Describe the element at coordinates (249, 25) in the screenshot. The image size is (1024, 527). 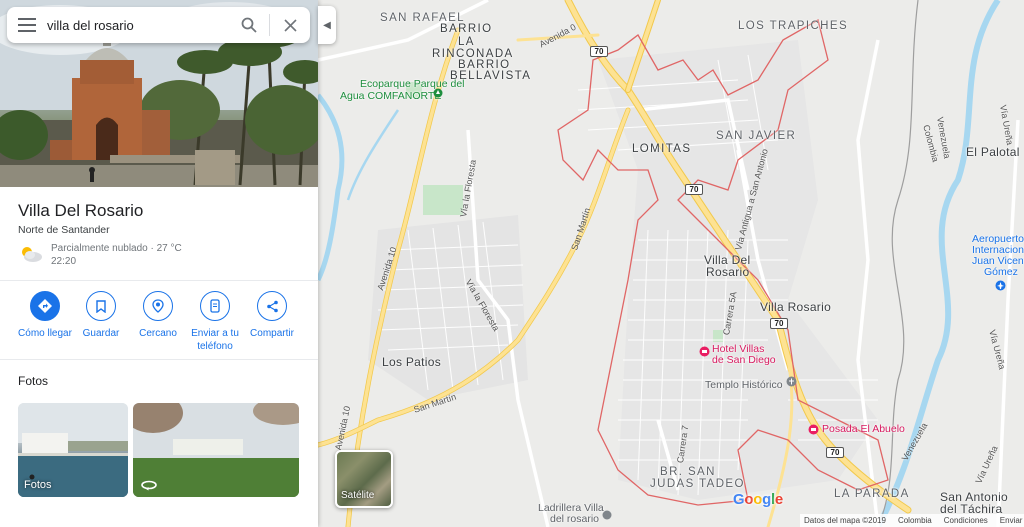
I see `search-icon` at that location.